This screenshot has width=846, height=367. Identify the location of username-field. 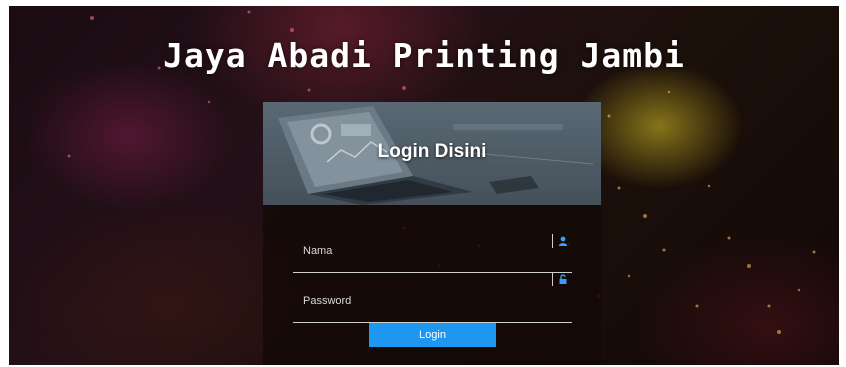
(432, 252).